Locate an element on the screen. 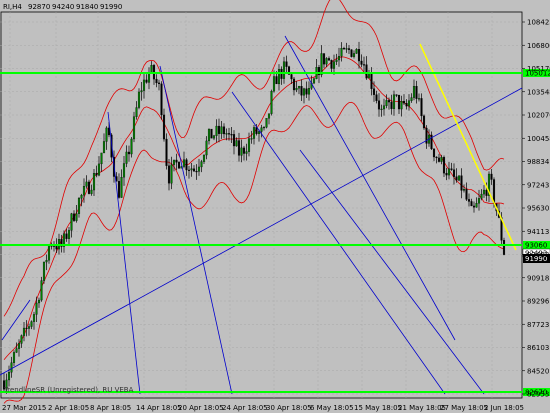 The height and width of the screenshot is (413, 550). trendline is located at coordinates (124, 253).